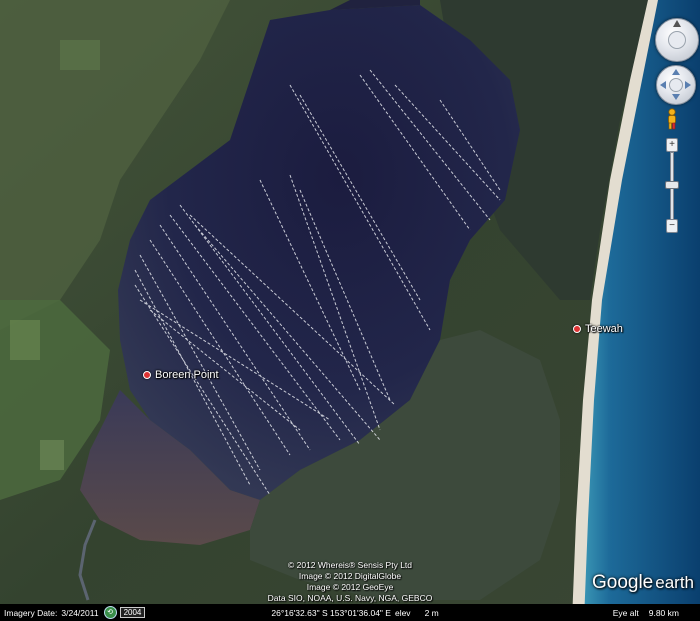  I want to click on elevation-label: elev, so click(402, 612).